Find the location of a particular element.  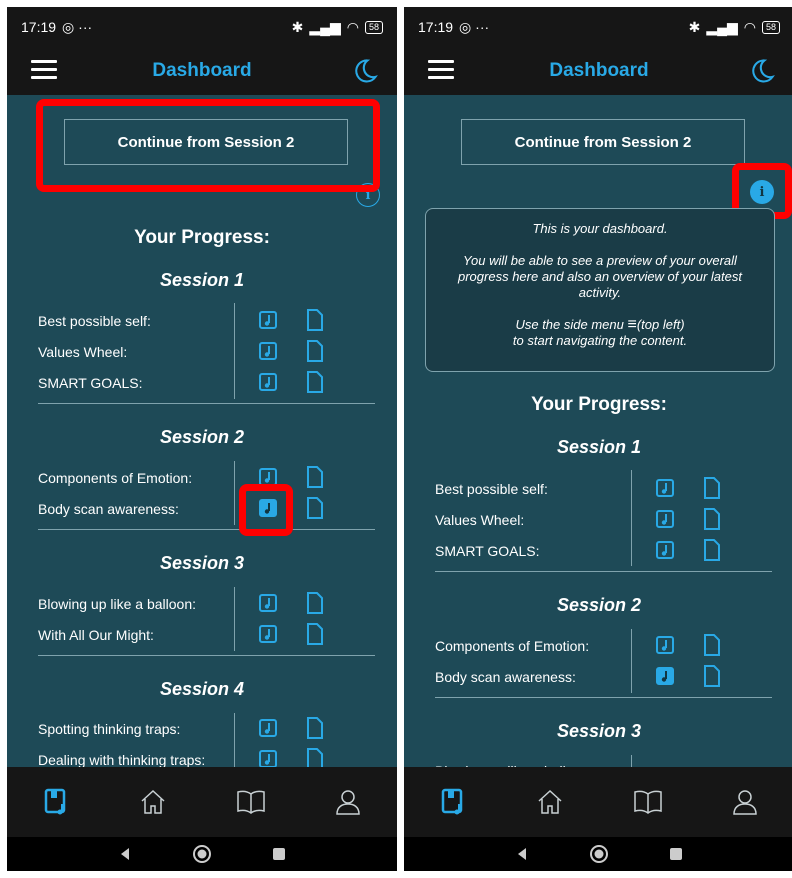

activity-label: Dealing with thinking traps: is located at coordinates (122, 759).